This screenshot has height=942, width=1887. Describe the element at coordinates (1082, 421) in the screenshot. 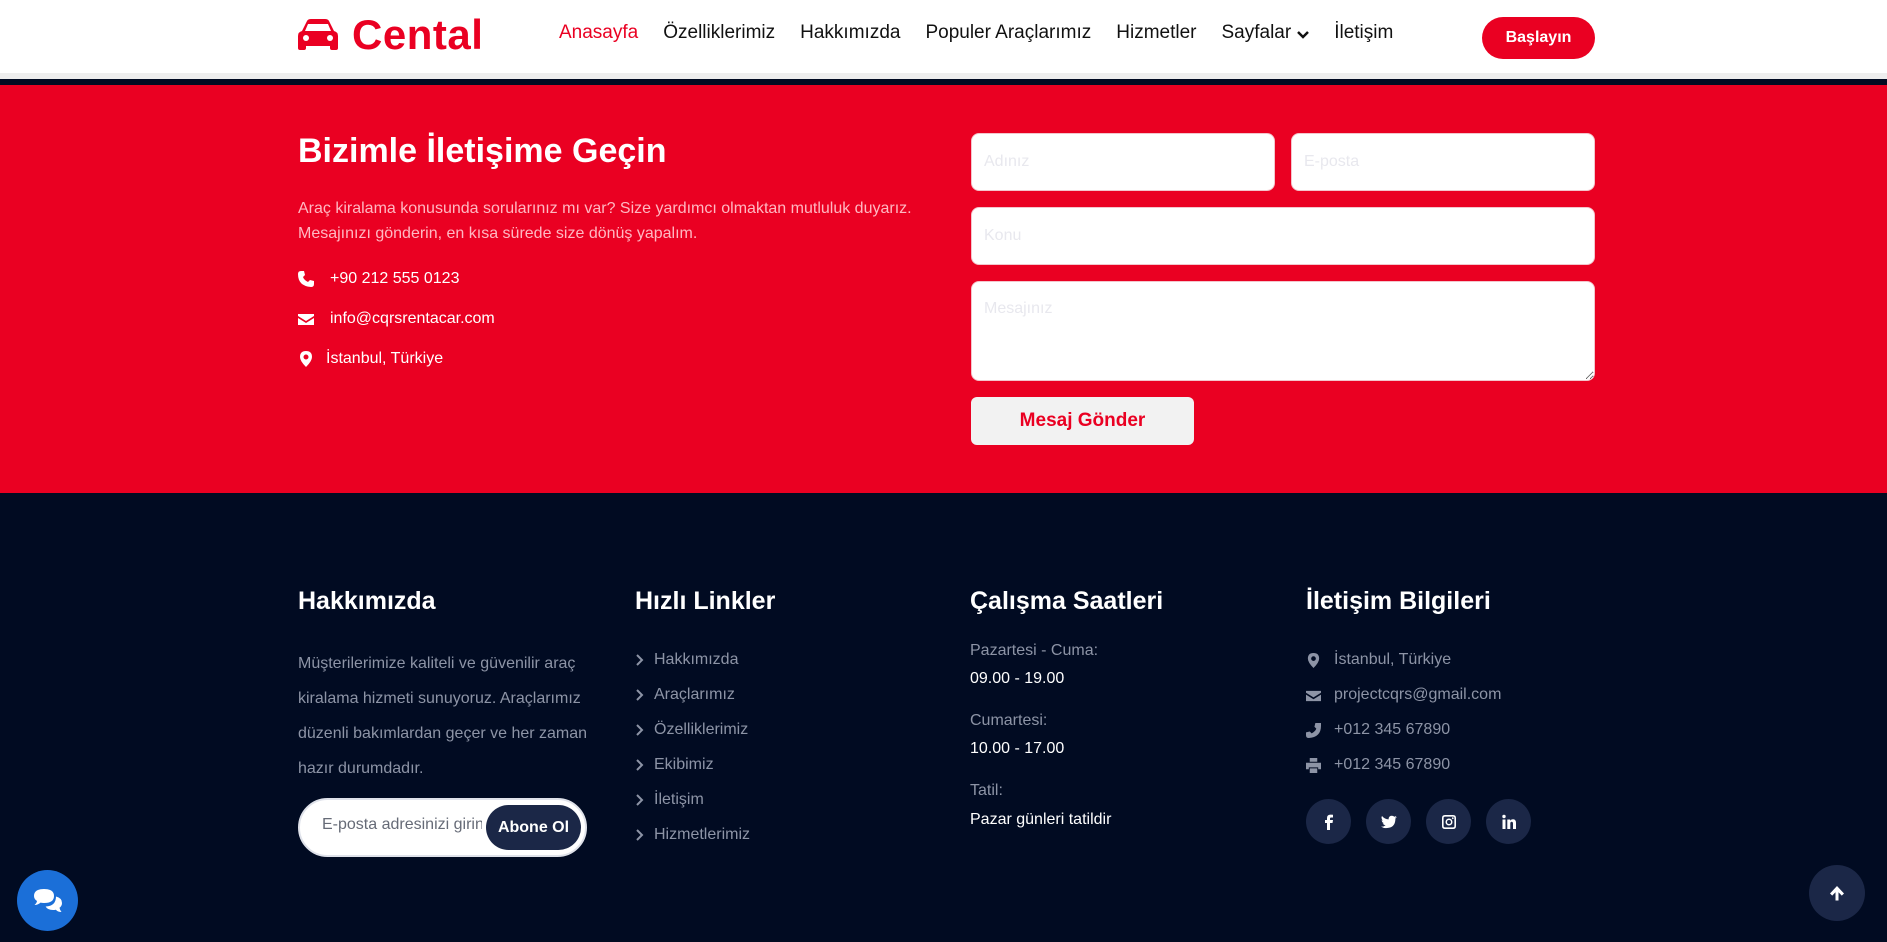

I see `send-message-button: Mesaj Gönder` at that location.